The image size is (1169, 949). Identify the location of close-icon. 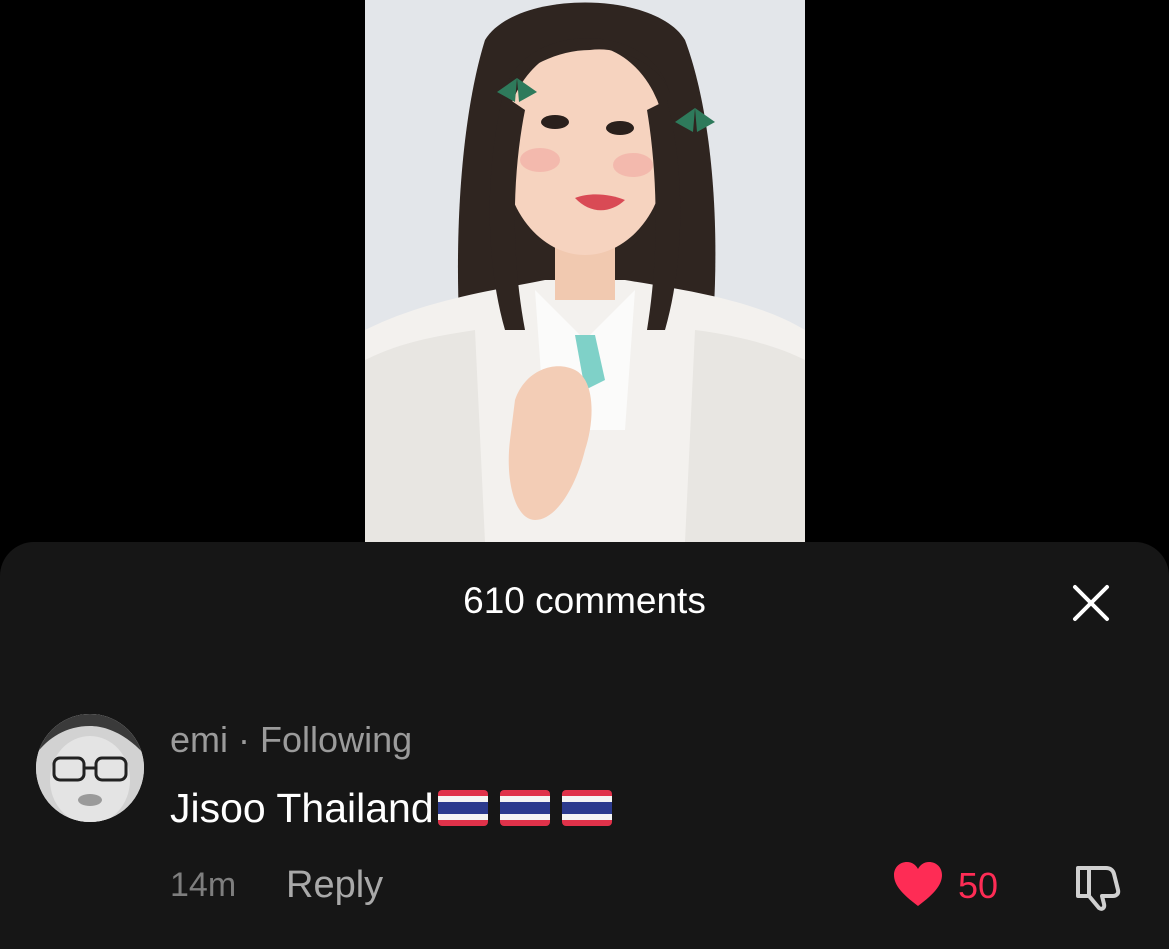
(1091, 603).